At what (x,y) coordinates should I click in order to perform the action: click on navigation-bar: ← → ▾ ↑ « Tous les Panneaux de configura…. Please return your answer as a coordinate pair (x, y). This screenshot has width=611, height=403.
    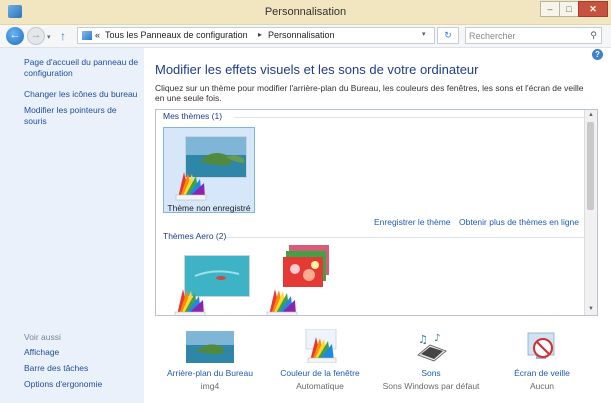
    Looking at the image, I should click on (305, 36).